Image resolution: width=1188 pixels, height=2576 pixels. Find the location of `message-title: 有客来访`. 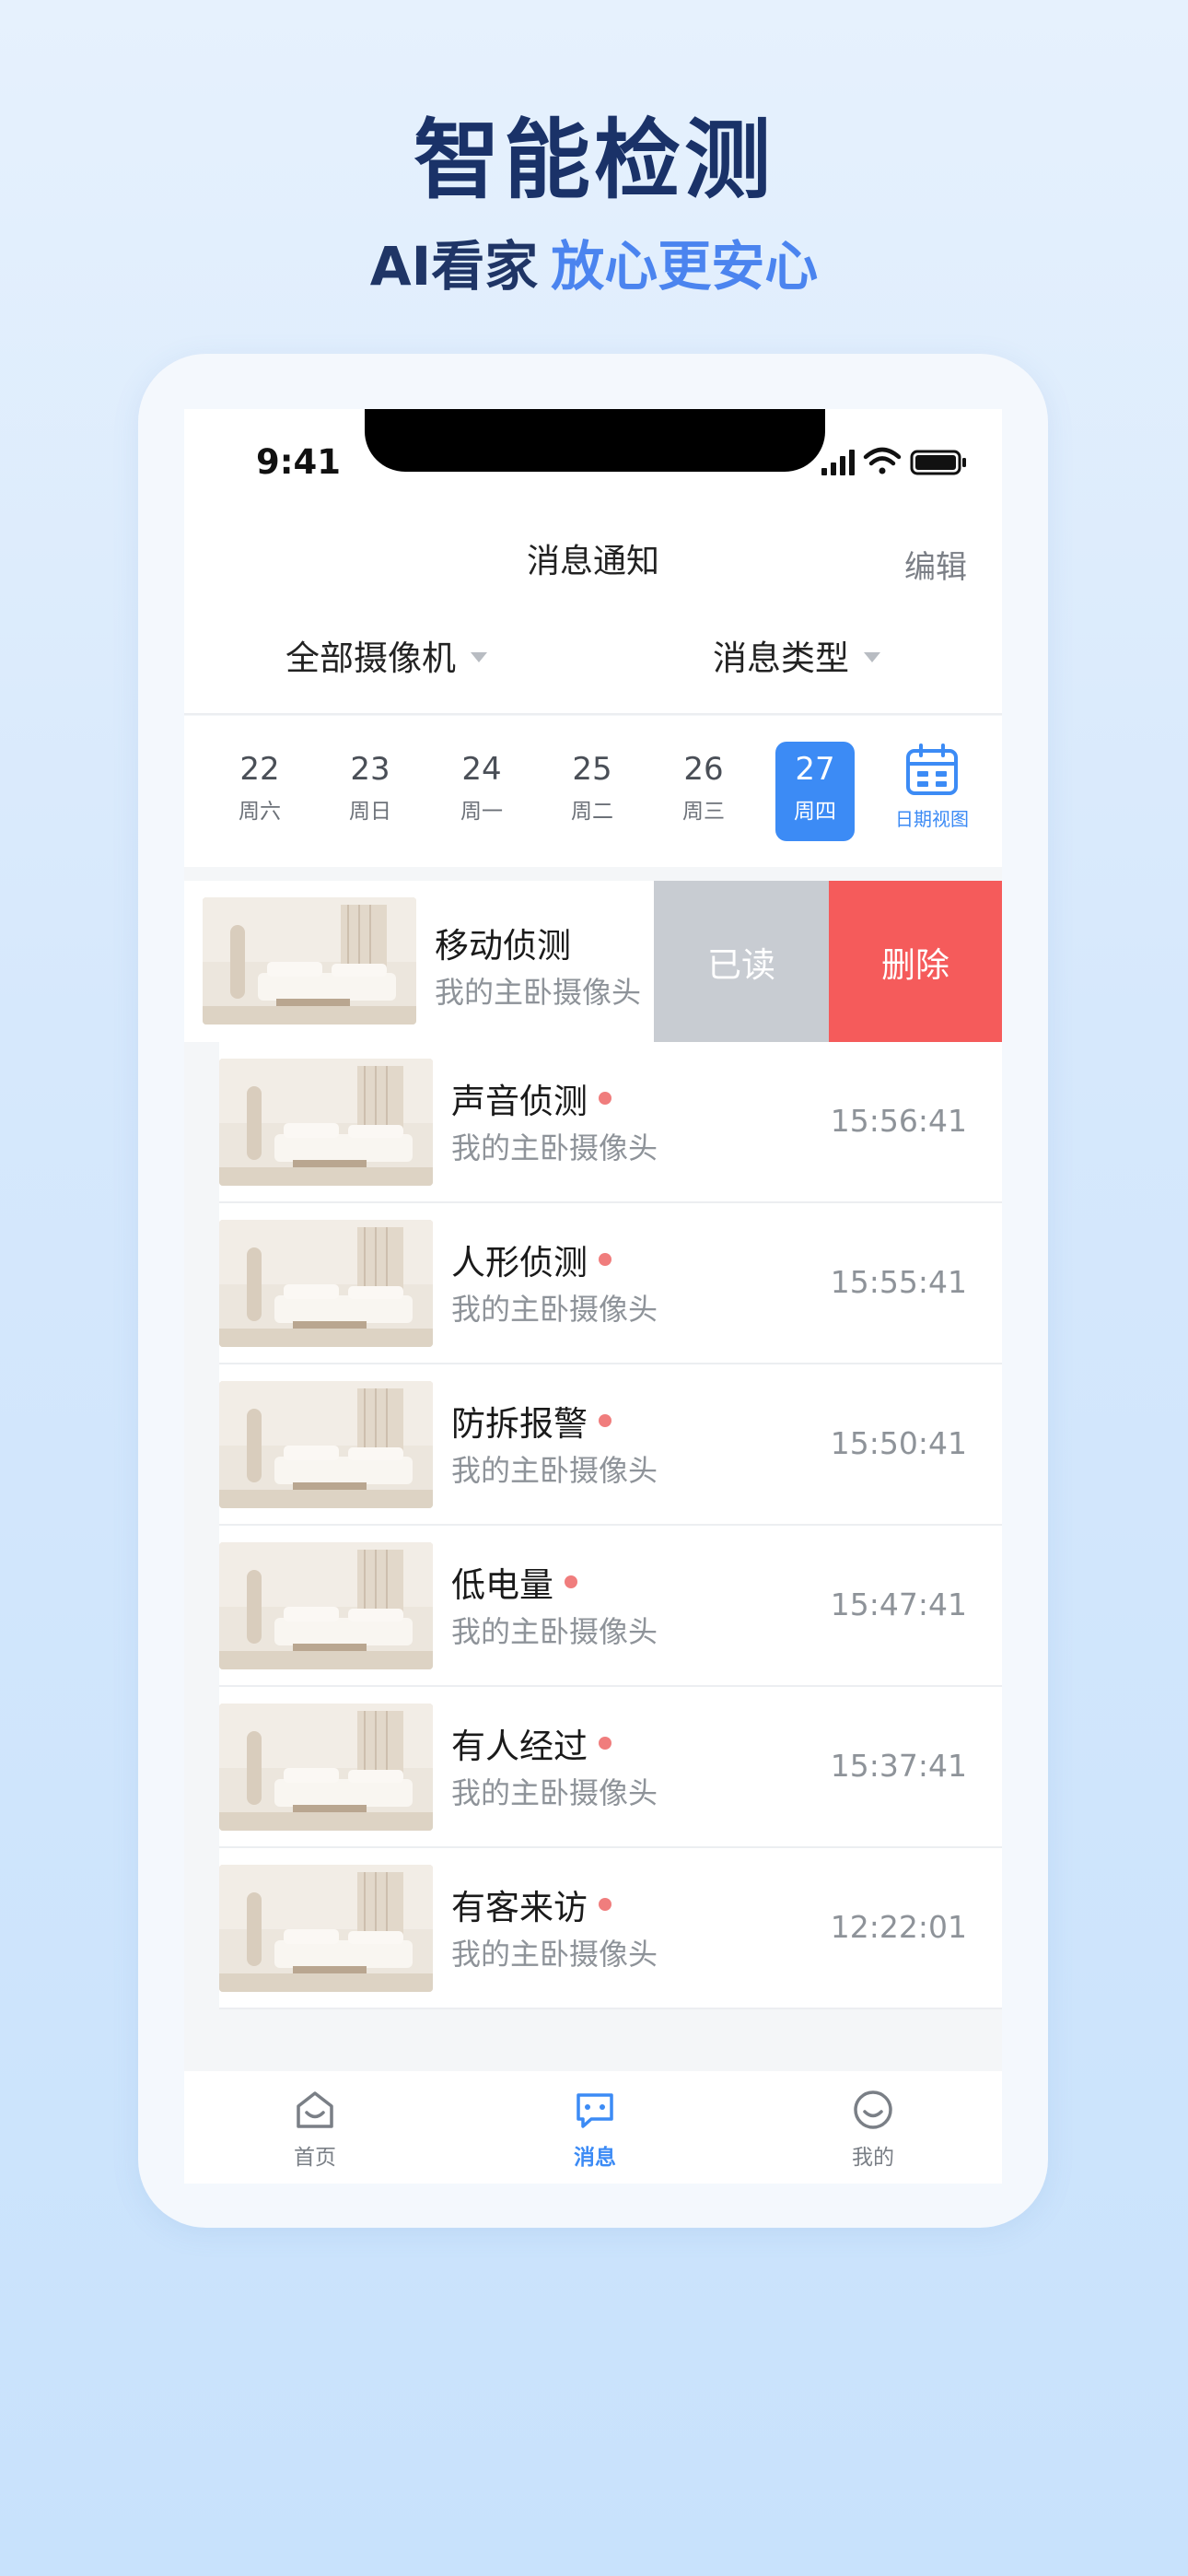

message-title: 有客来访 is located at coordinates (531, 1904).